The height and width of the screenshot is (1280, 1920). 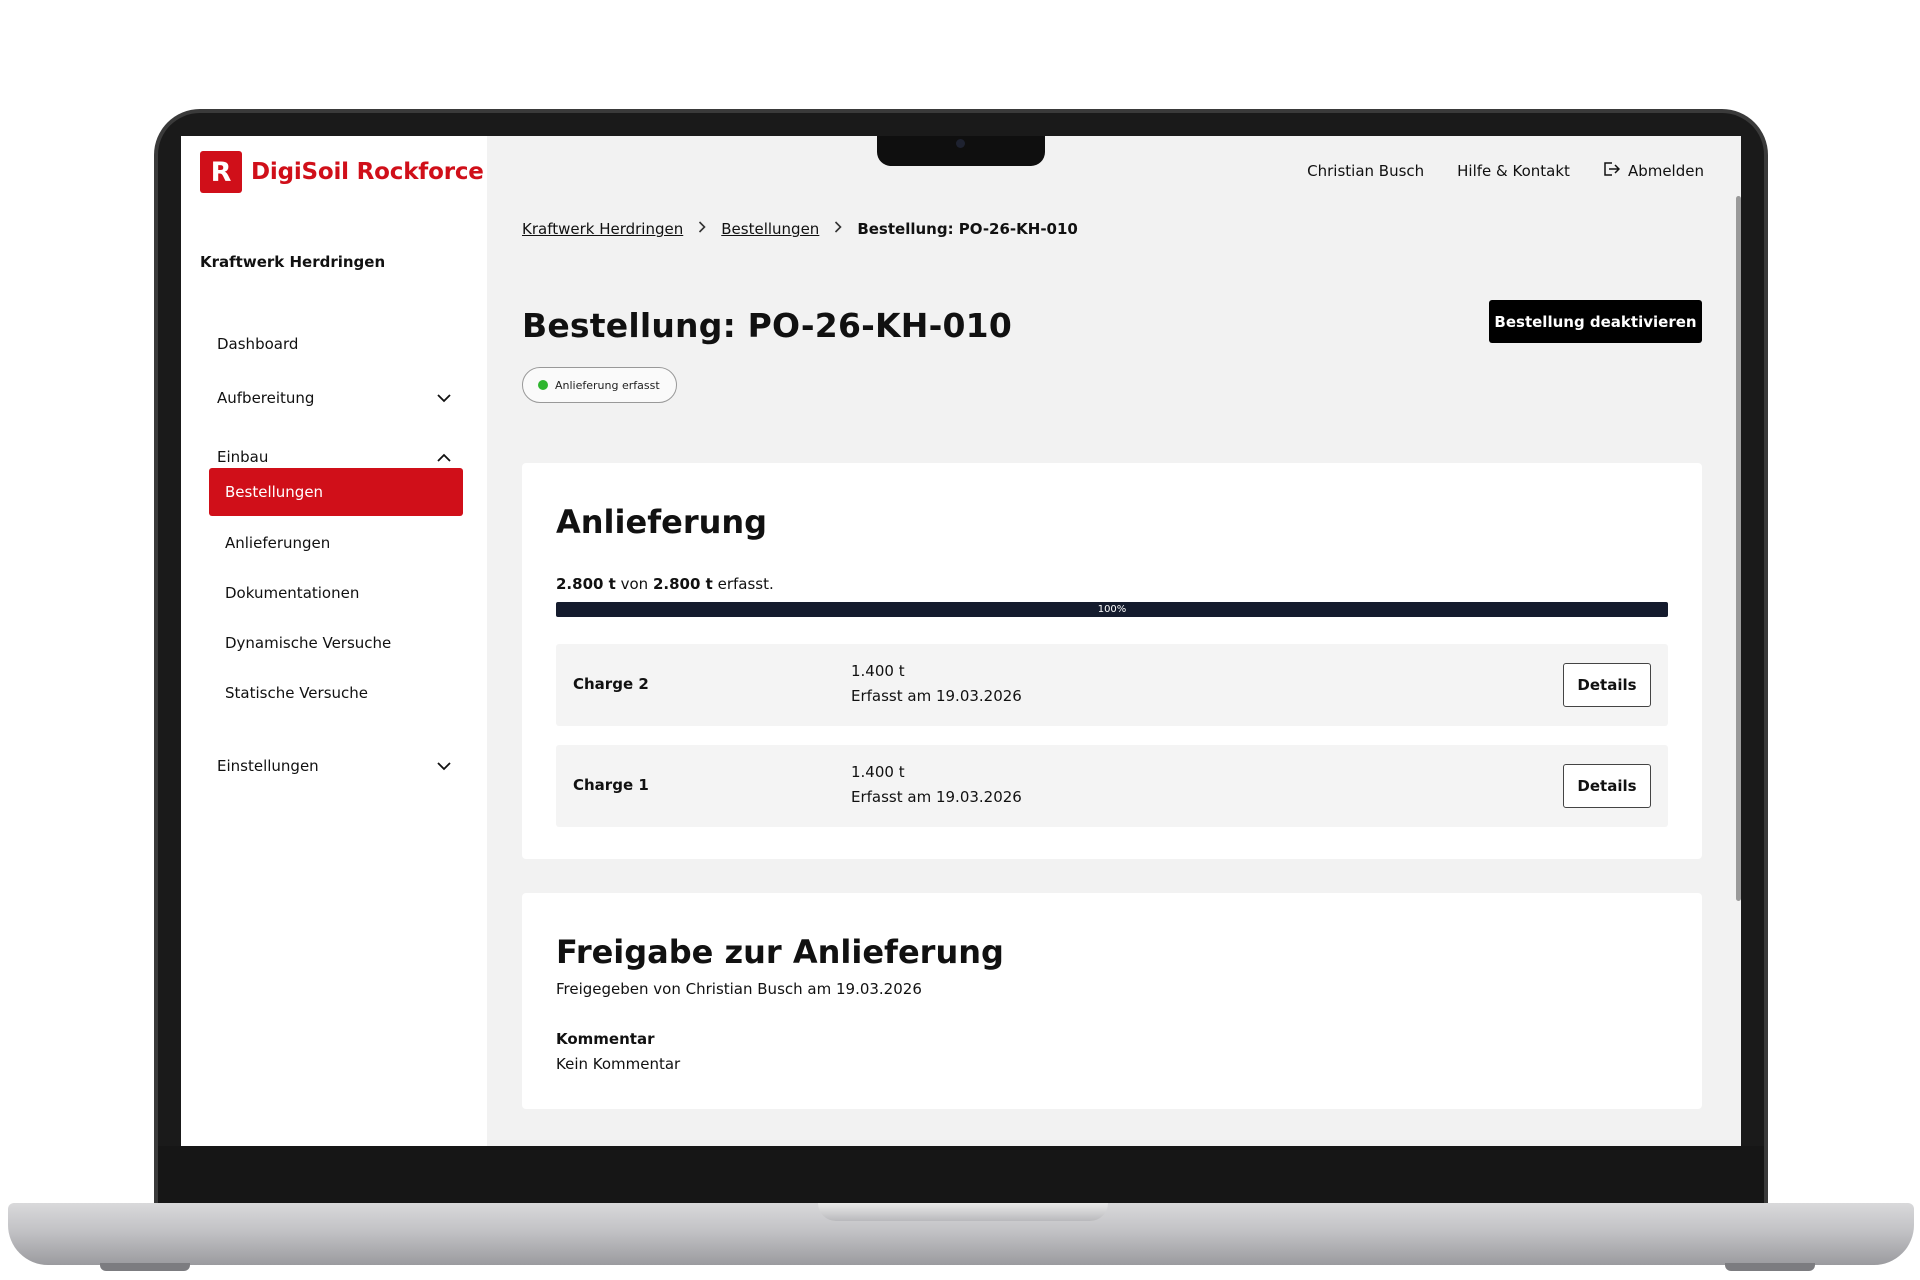 I want to click on sidebar-subitem-label: Statische Versuche, so click(x=297, y=693).